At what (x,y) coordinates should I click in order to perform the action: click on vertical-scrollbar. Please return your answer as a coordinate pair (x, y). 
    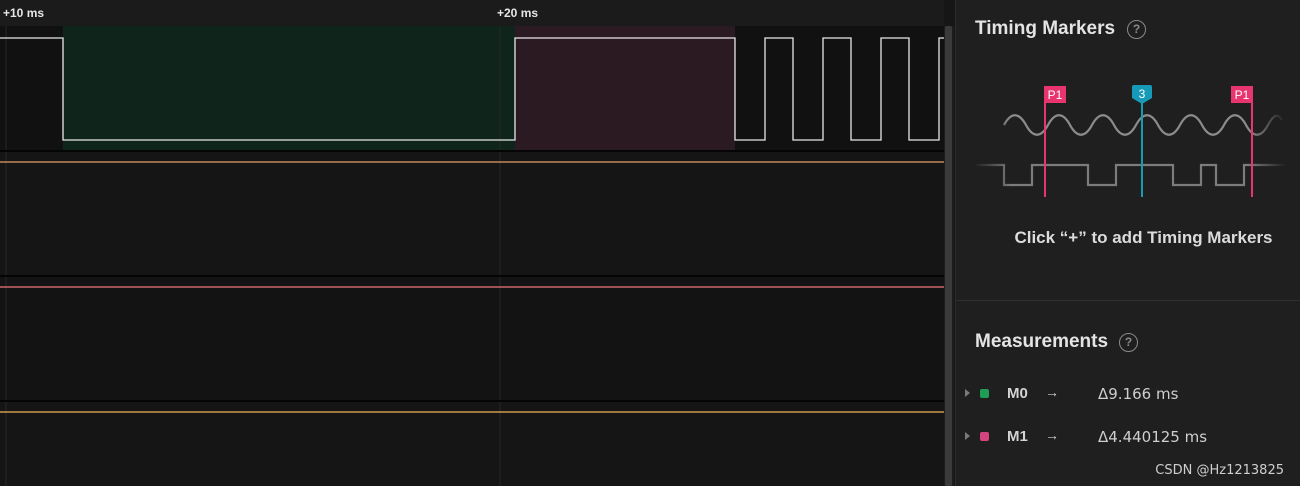
    Looking at the image, I should click on (949, 256).